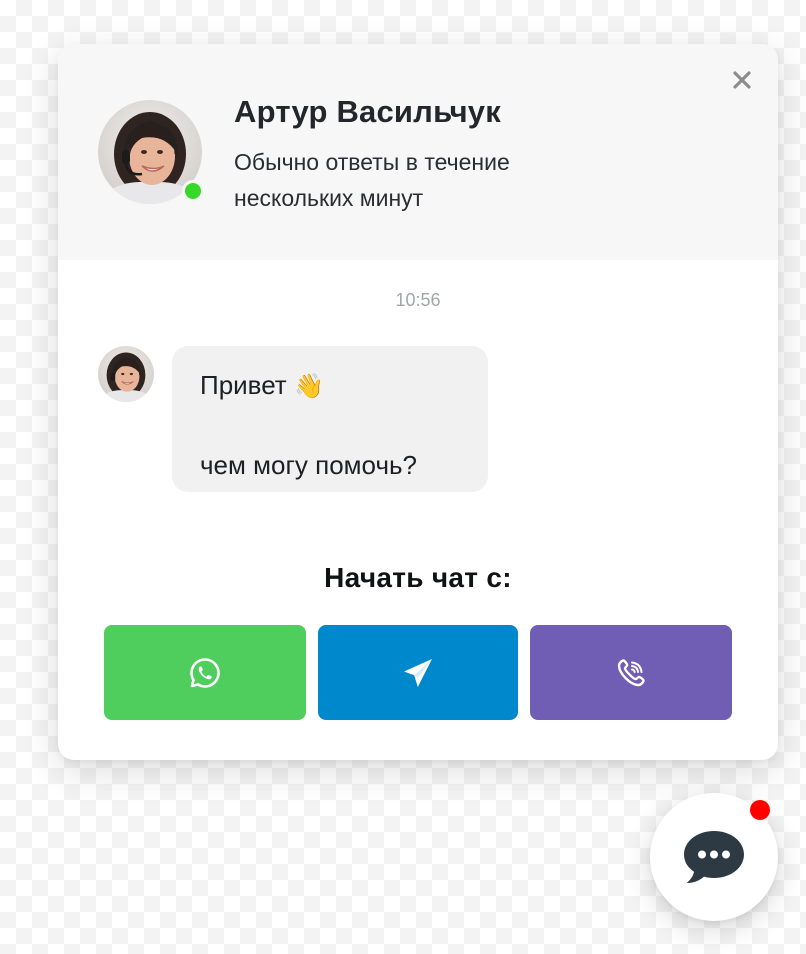  I want to click on agent-response-time: Обычно ответы в течение нескольких минут, so click(424, 180).